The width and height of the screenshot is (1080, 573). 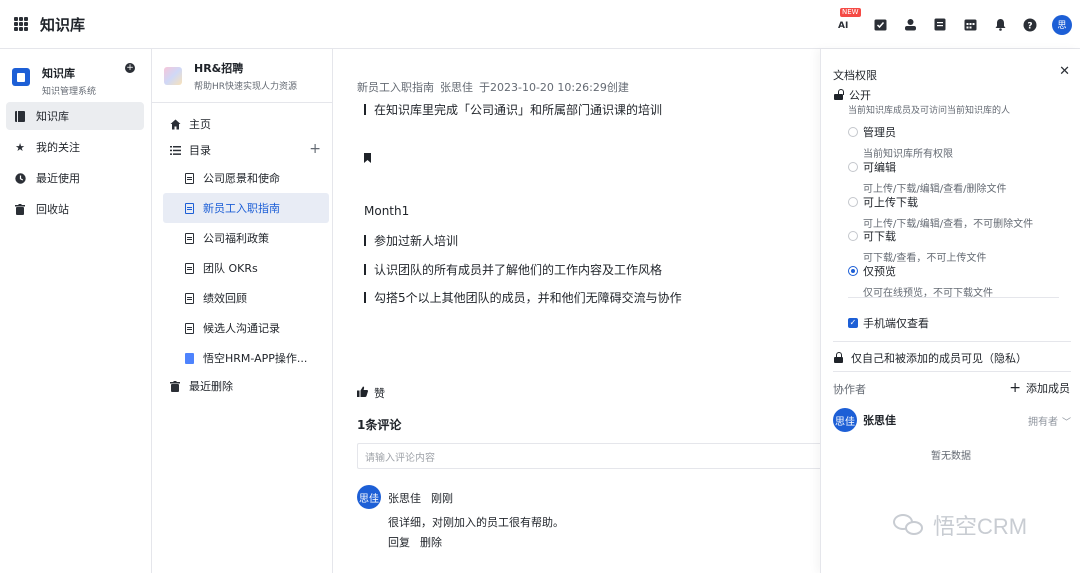 I want to click on document-icon, so click(x=940, y=25).